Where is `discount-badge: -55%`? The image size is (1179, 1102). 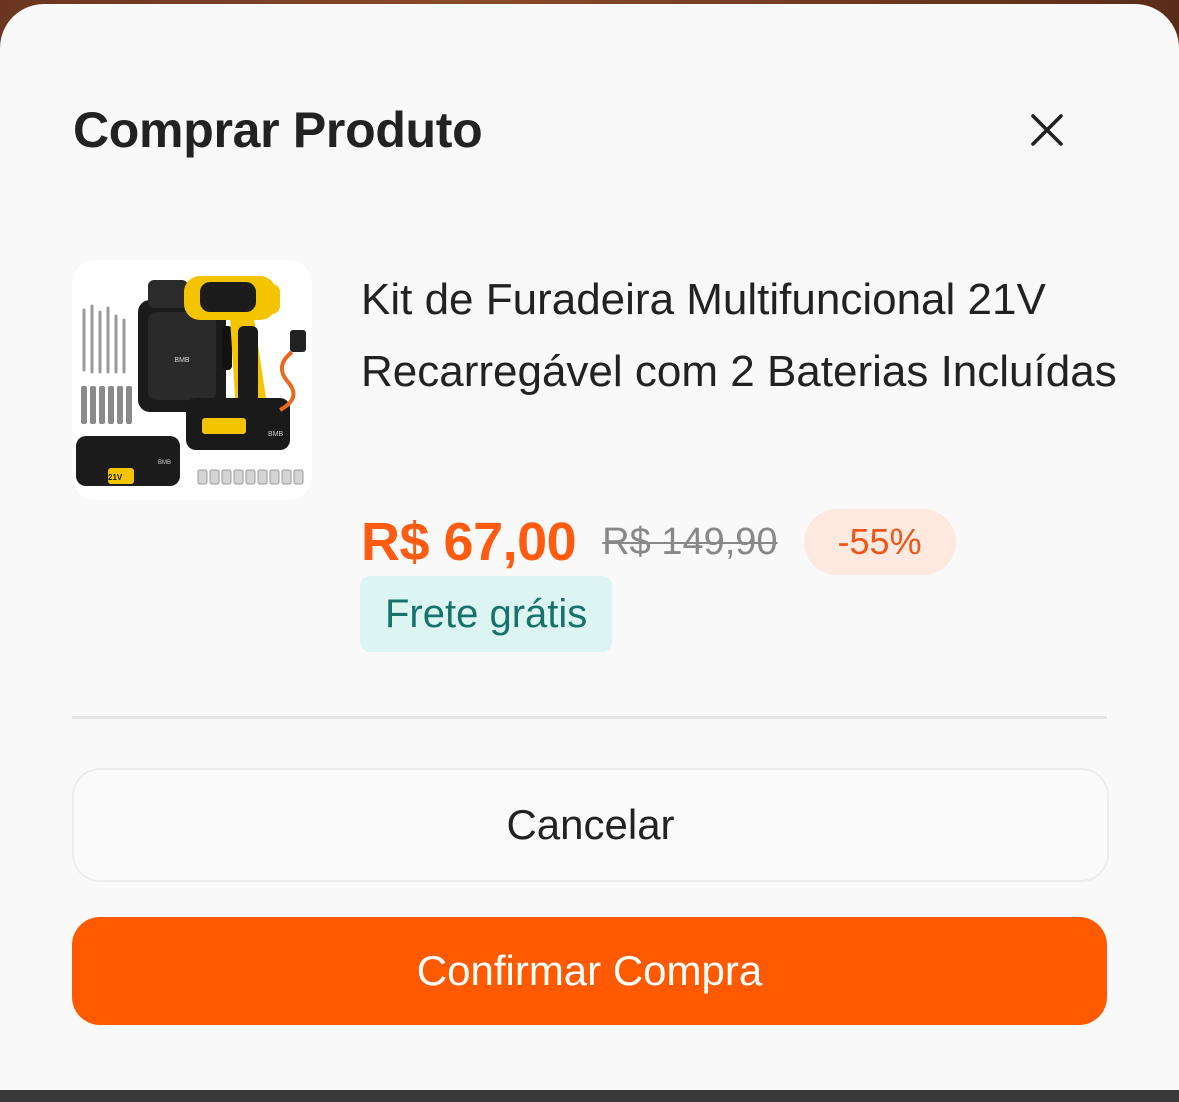 discount-badge: -55% is located at coordinates (879, 542).